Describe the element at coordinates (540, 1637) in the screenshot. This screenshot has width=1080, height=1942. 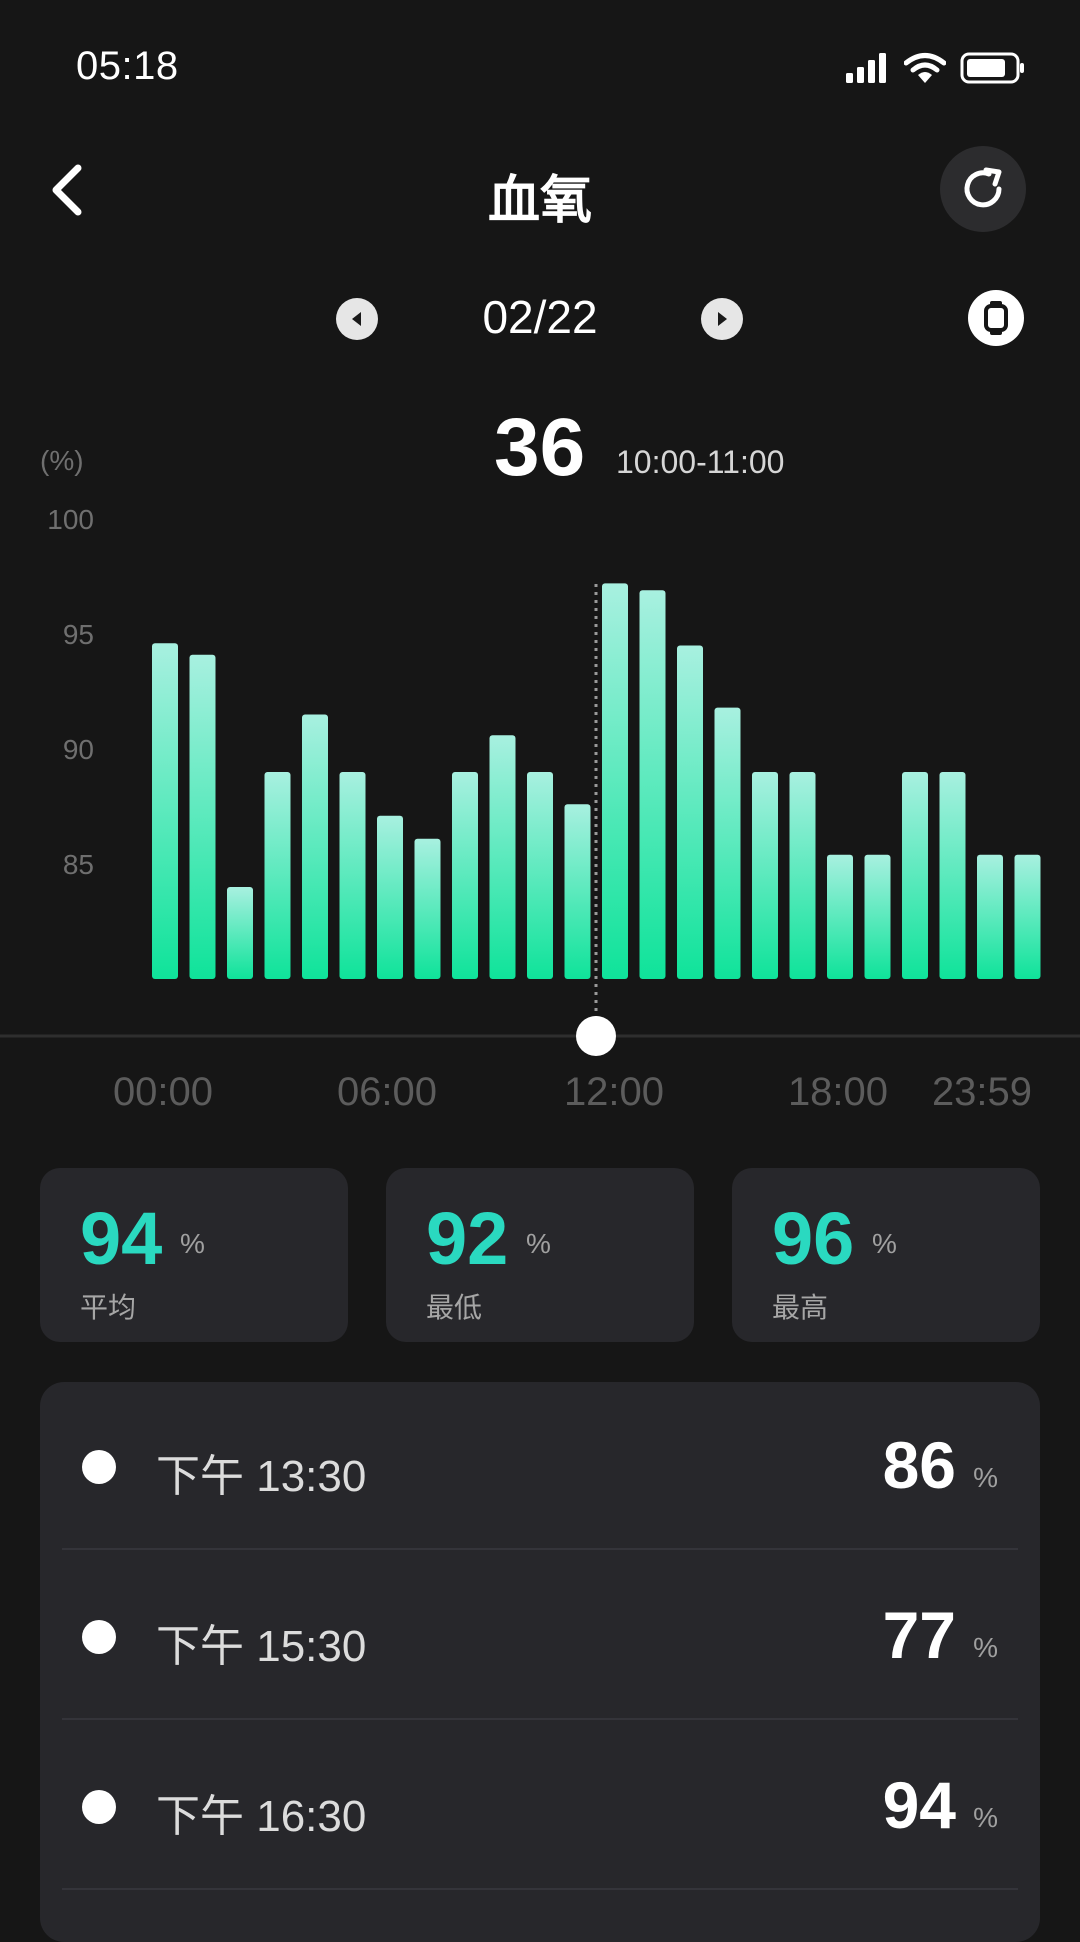
I see `record-item: 下午 15:30 77 %` at that location.